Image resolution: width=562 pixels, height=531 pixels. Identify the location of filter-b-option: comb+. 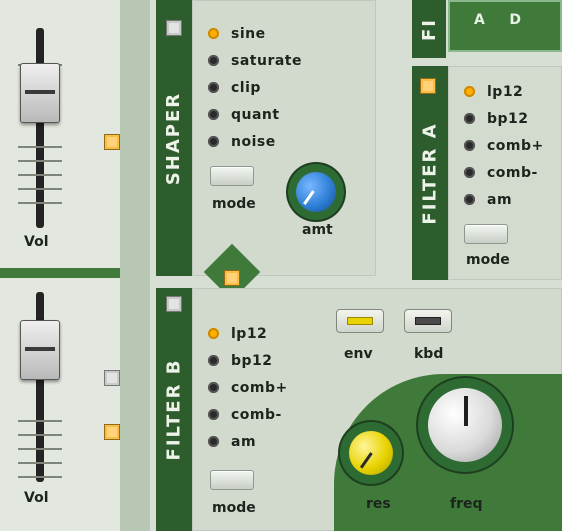
(248, 387).